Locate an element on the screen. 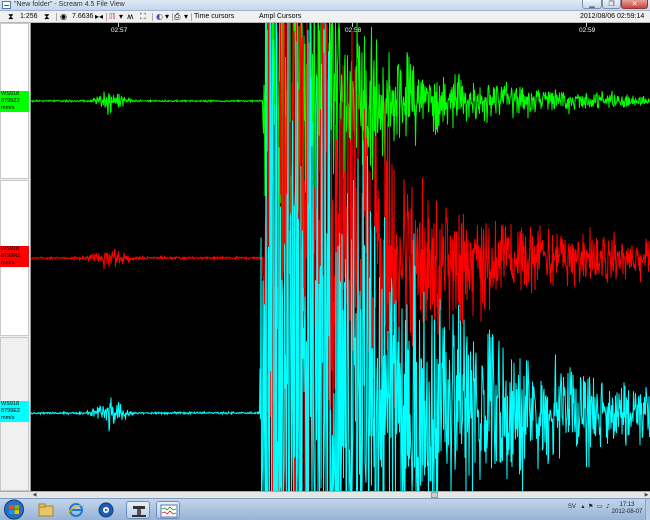 Image resolution: width=650 pixels, height=520 pixels. ampl-cursors-button: Ampl Cursors is located at coordinates (280, 17).